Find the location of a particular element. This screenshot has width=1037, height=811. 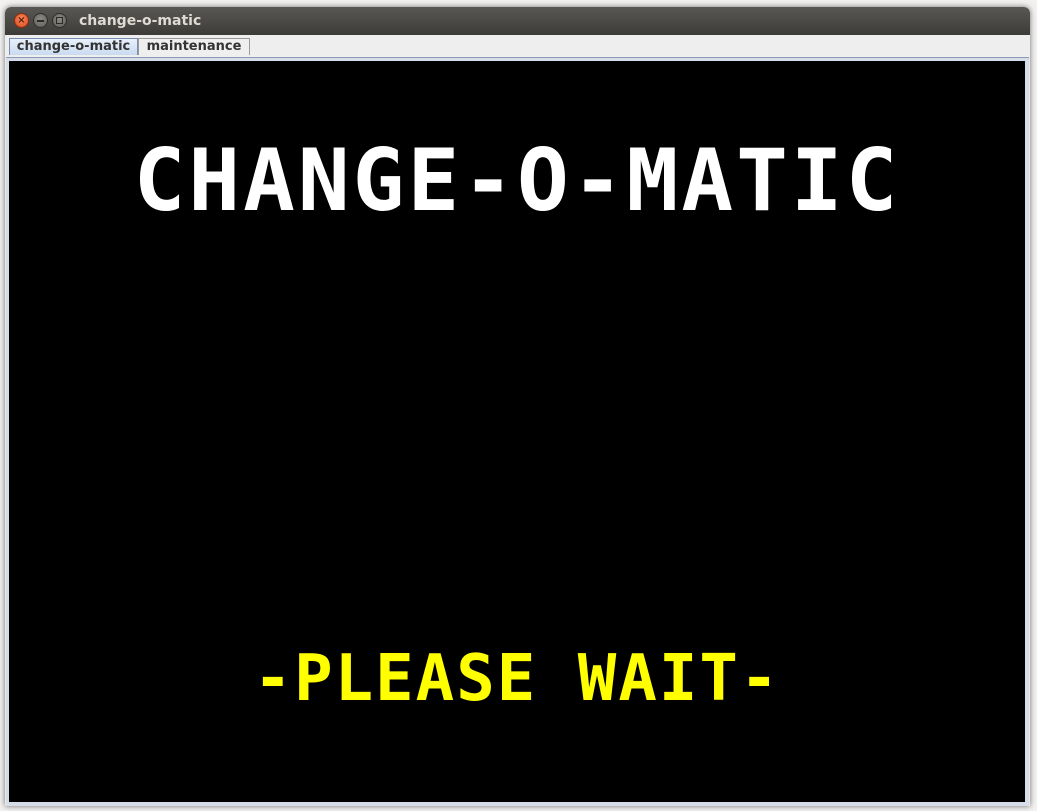

tab-change-o-matic: change-o-matic is located at coordinates (73, 46).